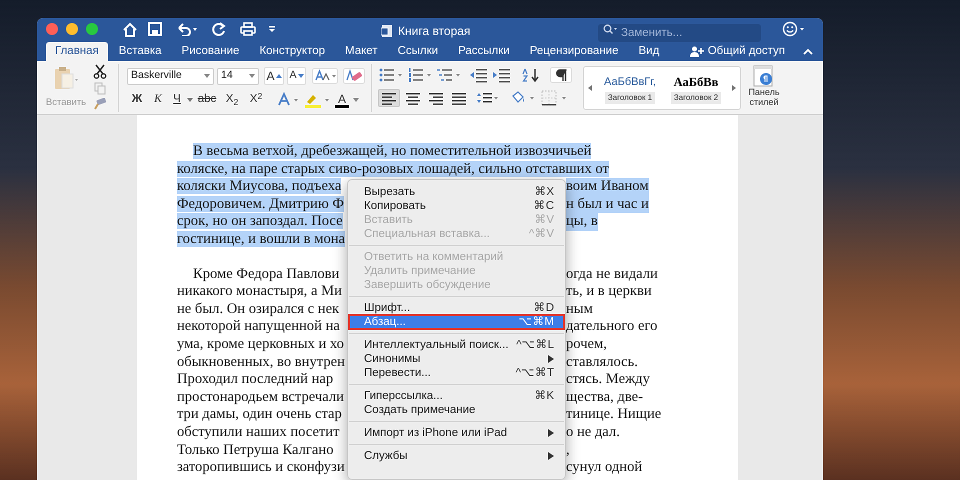  Describe the element at coordinates (456, 373) in the screenshot. I see `menu-item: Перевести... ^⌥⌘T` at that location.